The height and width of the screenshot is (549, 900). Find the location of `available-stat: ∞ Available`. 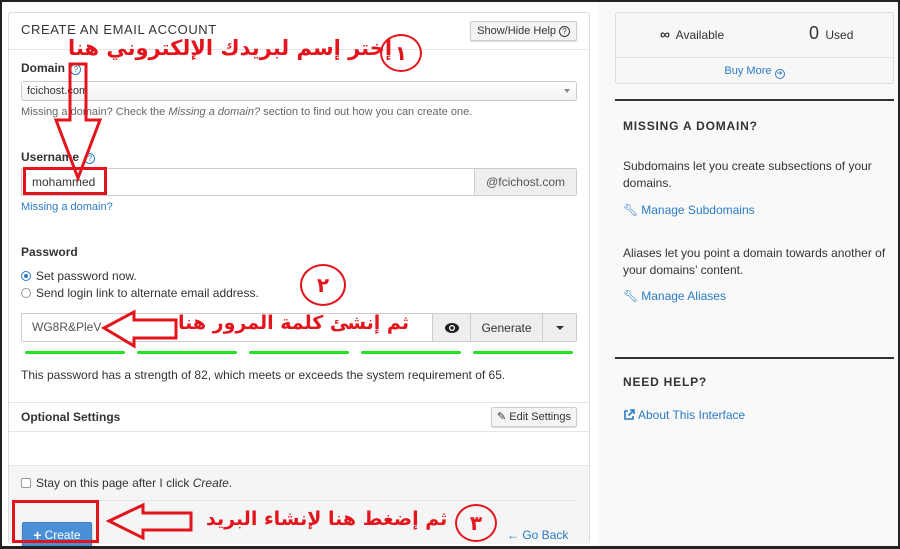

available-stat: ∞ Available is located at coordinates (692, 34).